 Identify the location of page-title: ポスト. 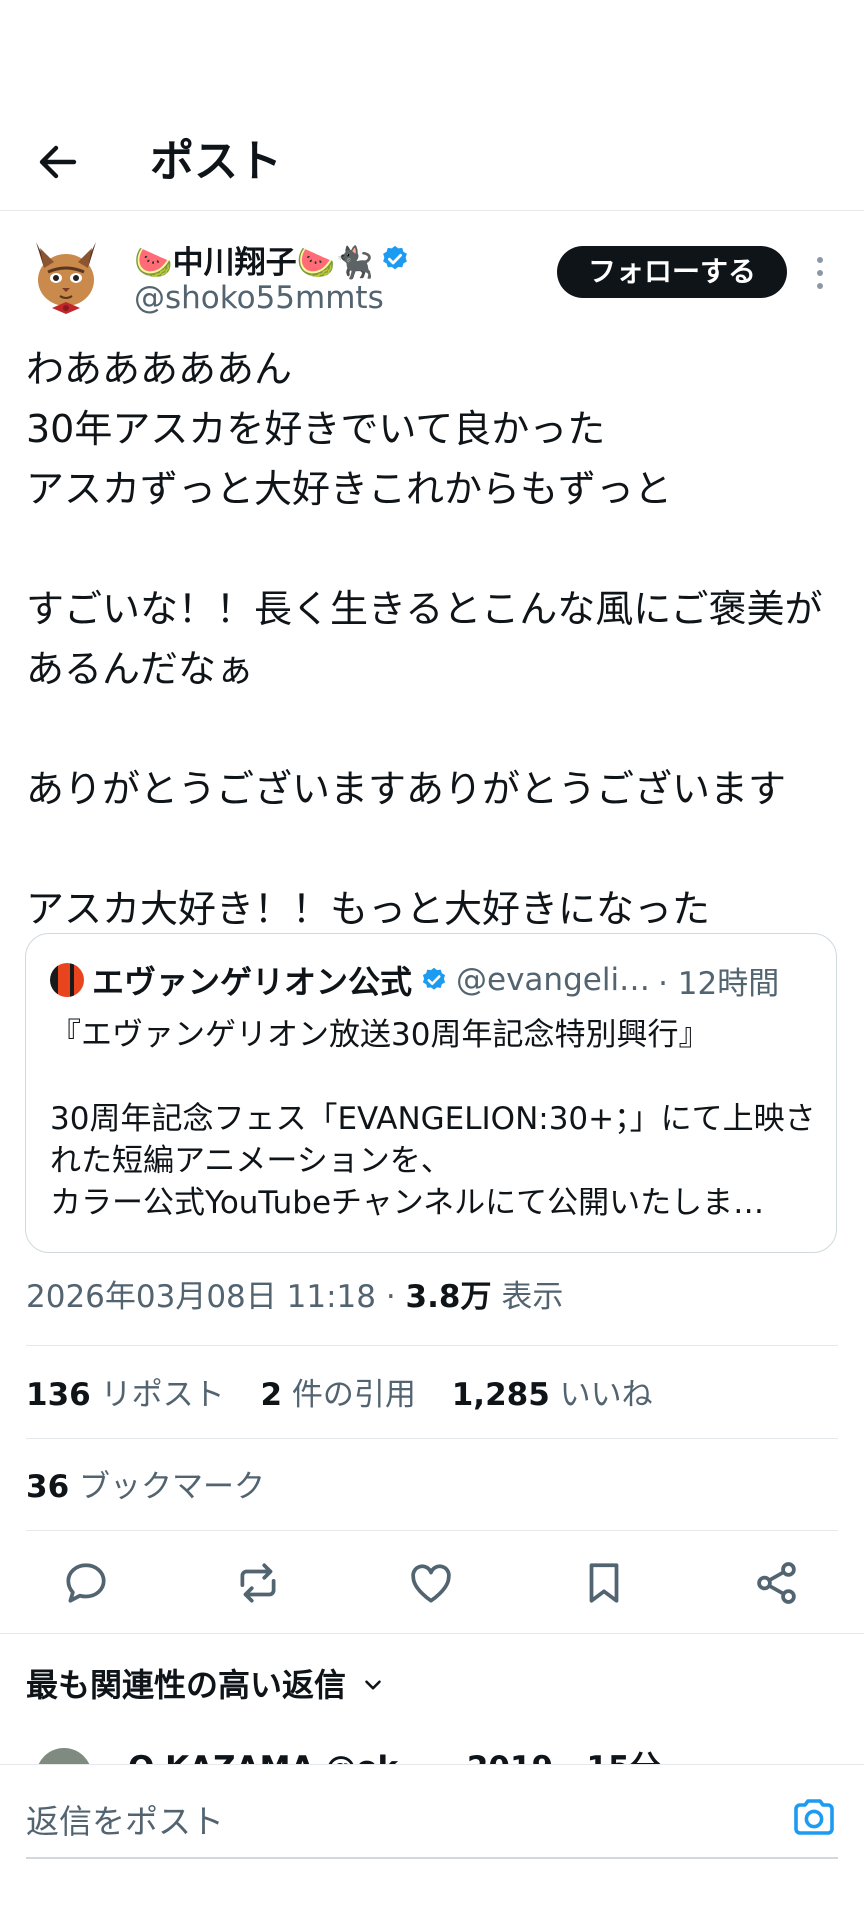
(216, 161).